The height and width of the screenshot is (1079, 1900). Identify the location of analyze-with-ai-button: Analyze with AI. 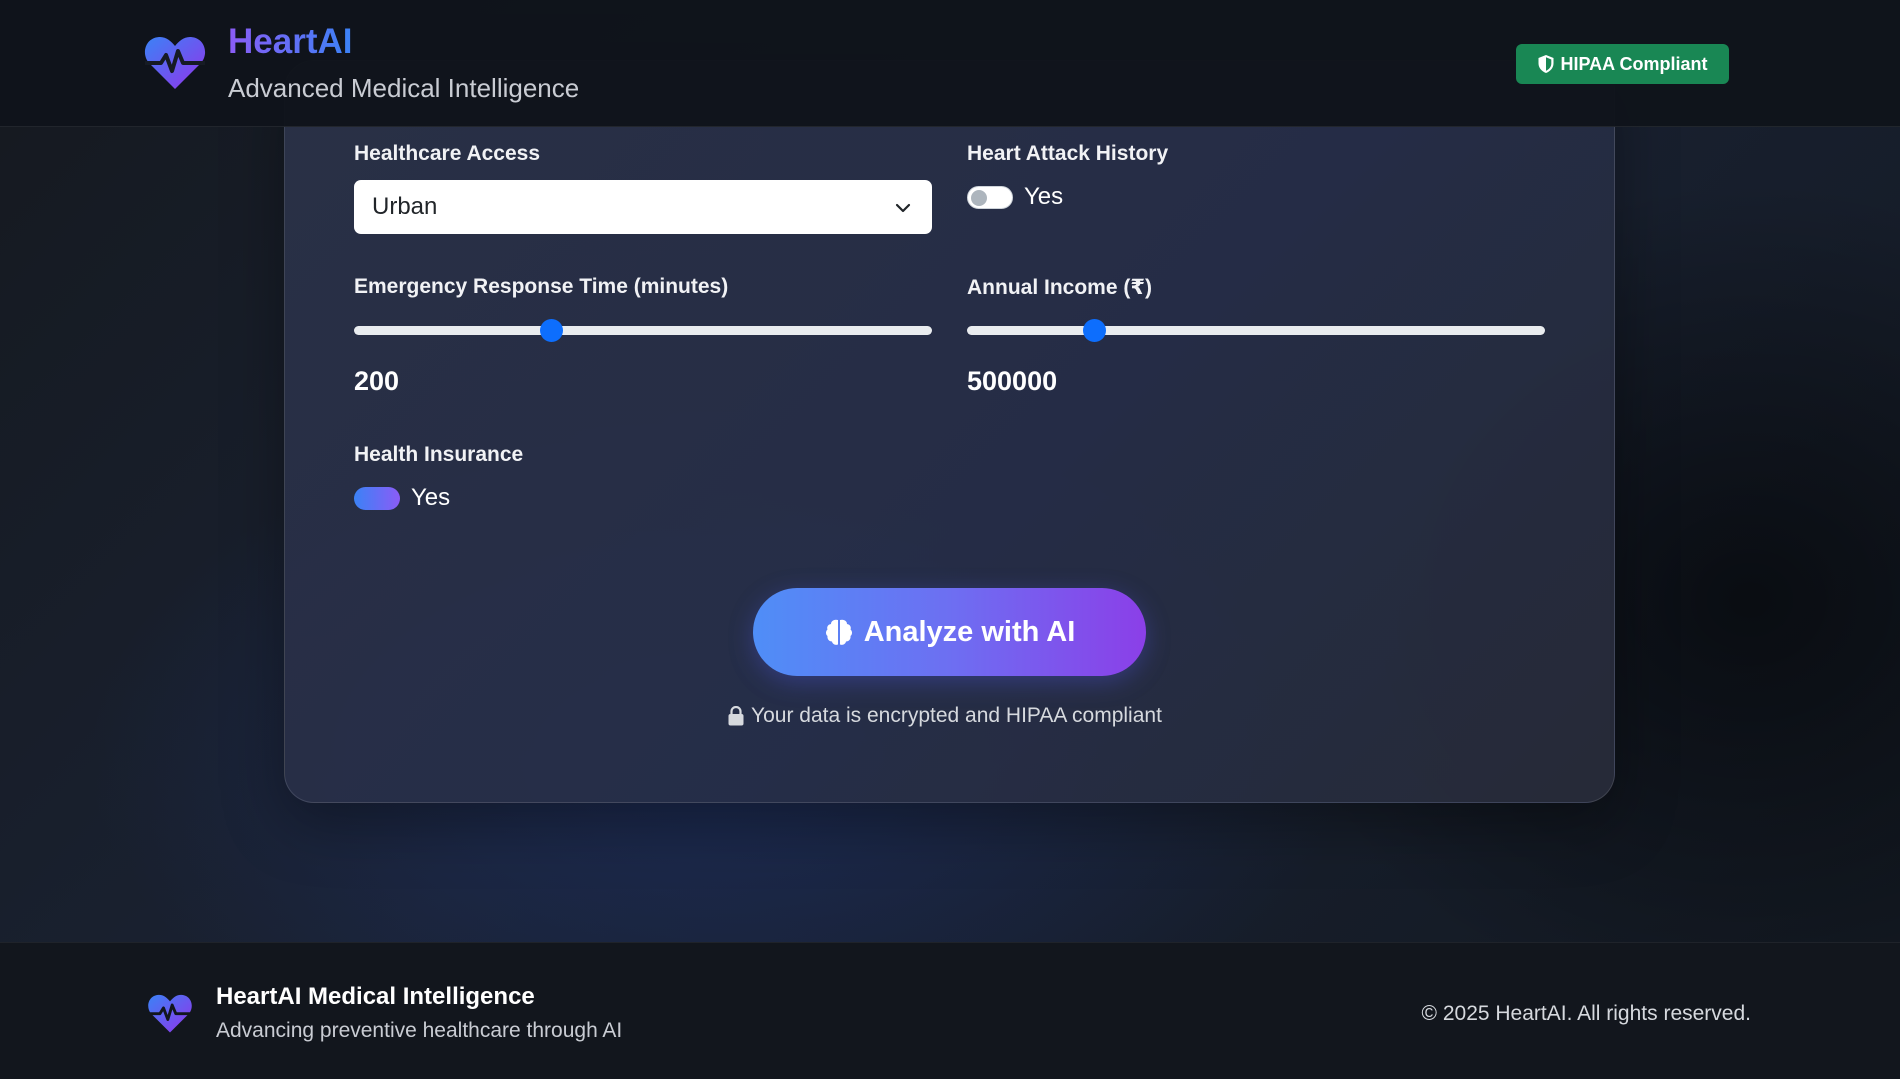
(949, 632).